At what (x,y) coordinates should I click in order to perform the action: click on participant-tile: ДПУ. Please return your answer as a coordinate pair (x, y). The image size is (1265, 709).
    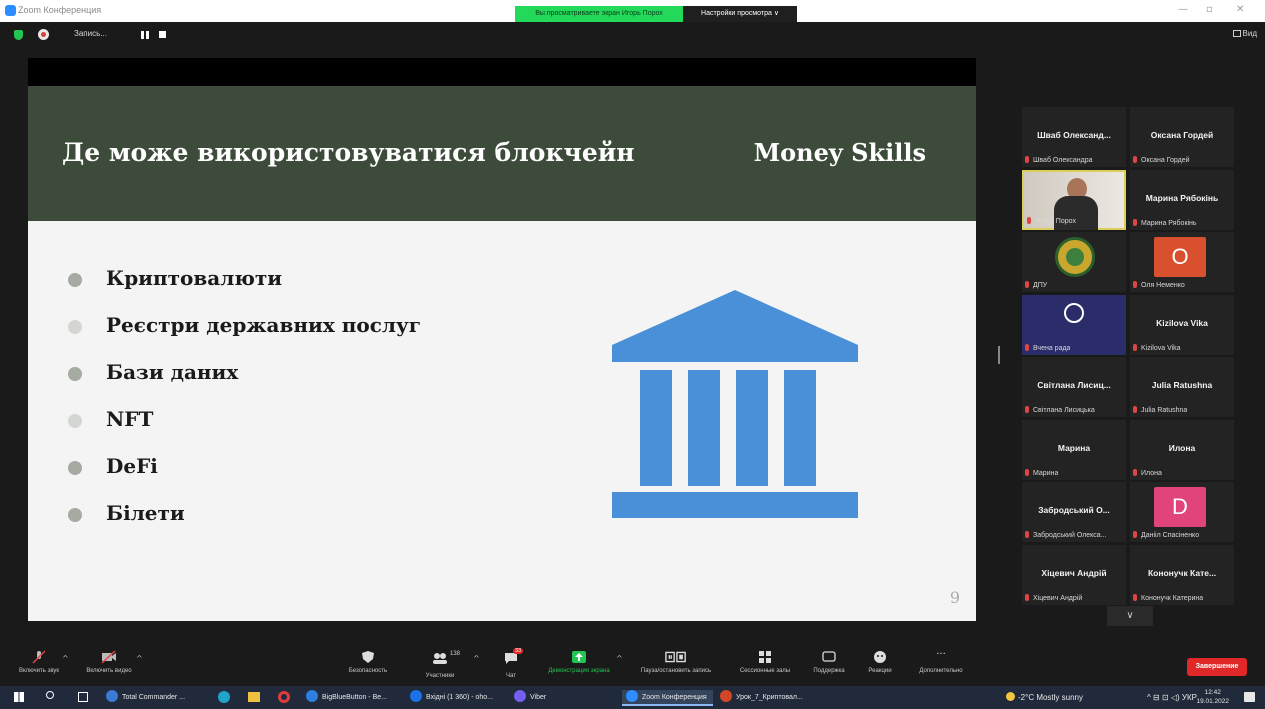
    Looking at the image, I should click on (1074, 262).